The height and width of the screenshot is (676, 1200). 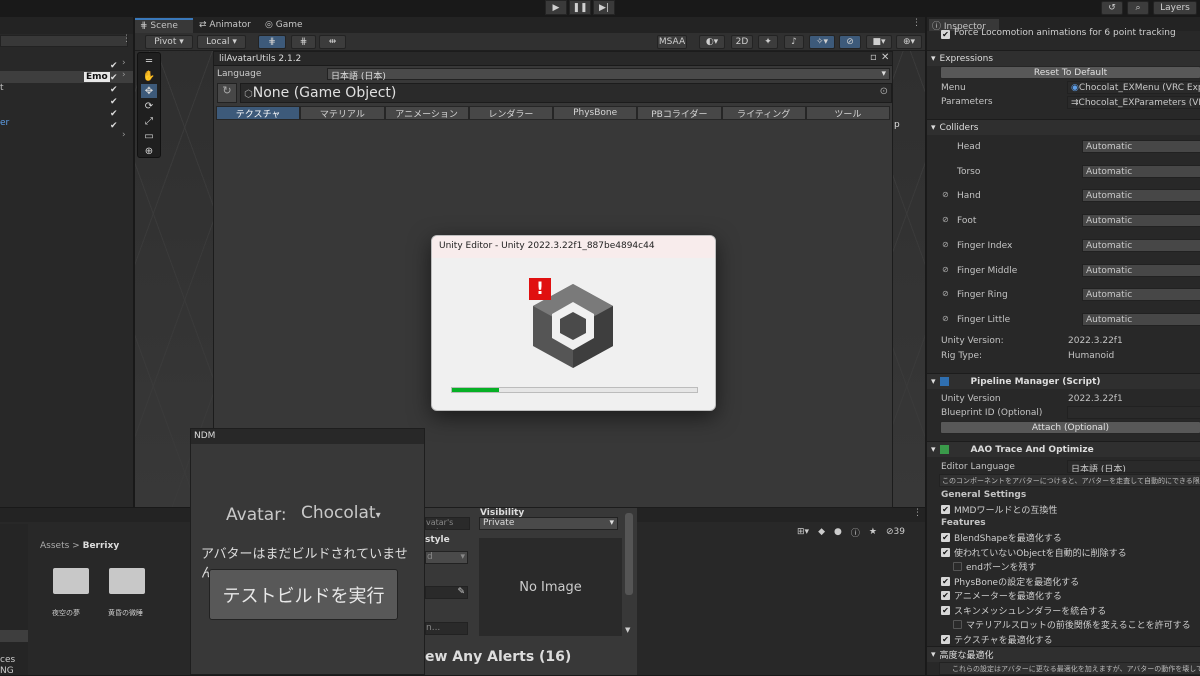 I want to click on lil-tab-4: PhysBone, so click(x=595, y=113).